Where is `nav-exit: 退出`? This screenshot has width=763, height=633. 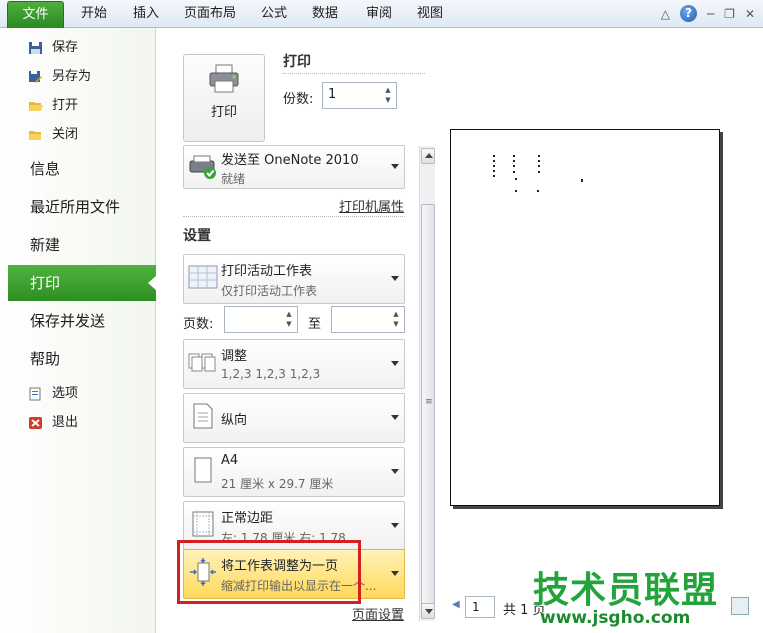 nav-exit: 退出 is located at coordinates (54, 423).